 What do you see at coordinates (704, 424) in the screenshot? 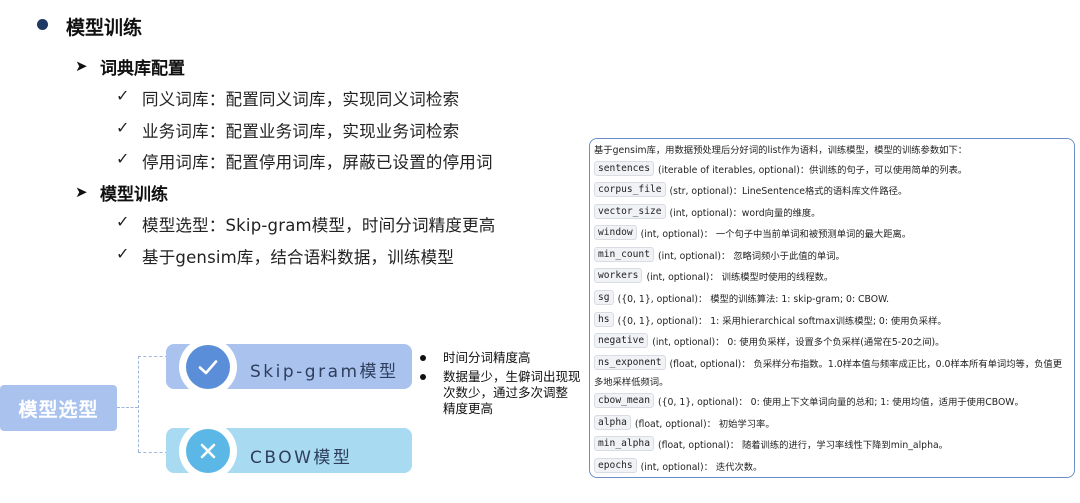
I see `parameter-description: (float, optional)： 初始学习率。` at bounding box center [704, 424].